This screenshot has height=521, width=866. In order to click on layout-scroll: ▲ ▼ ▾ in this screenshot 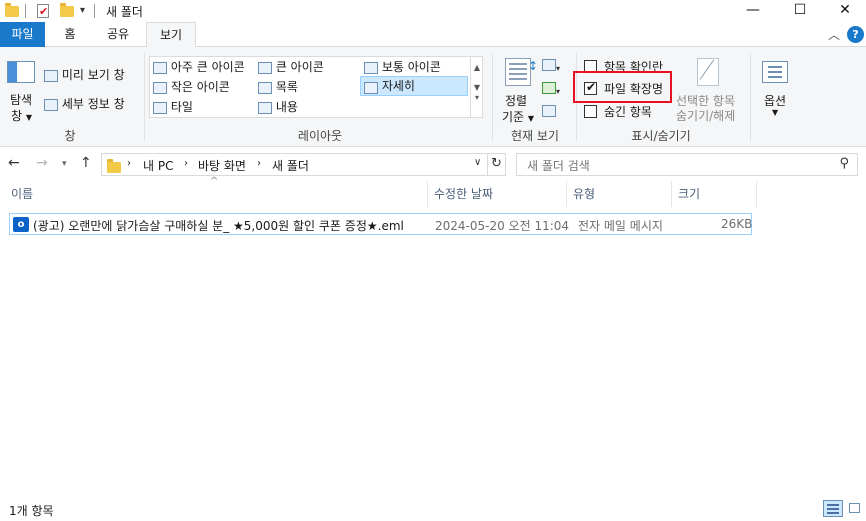, I will do `click(476, 87)`.